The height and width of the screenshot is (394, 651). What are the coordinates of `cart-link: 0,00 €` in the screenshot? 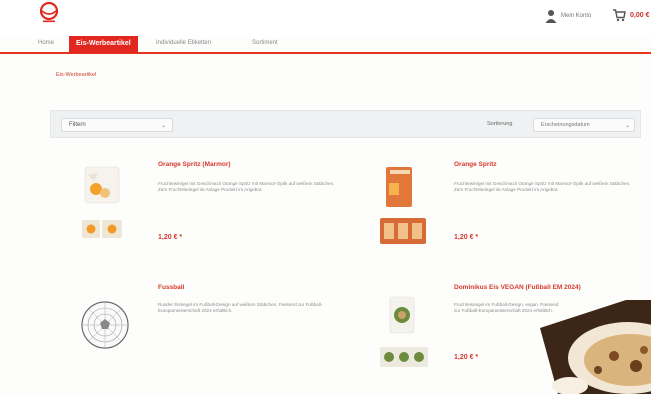 It's located at (630, 15).